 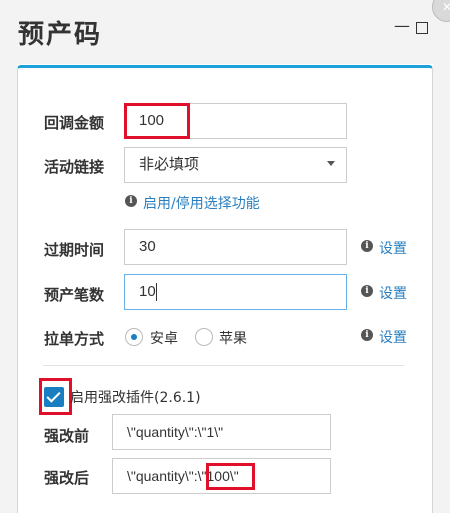 What do you see at coordinates (134, 337) in the screenshot?
I see `android-radio` at bounding box center [134, 337].